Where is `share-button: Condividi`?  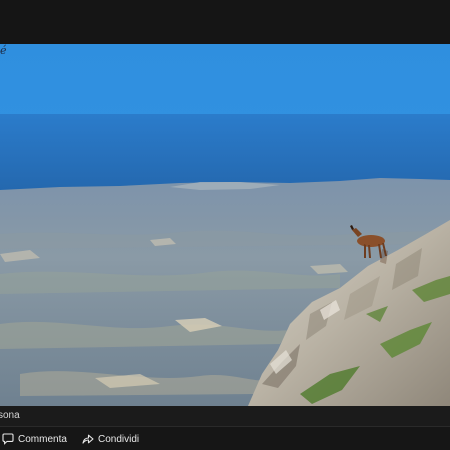 share-button: Condividi is located at coordinates (110, 438).